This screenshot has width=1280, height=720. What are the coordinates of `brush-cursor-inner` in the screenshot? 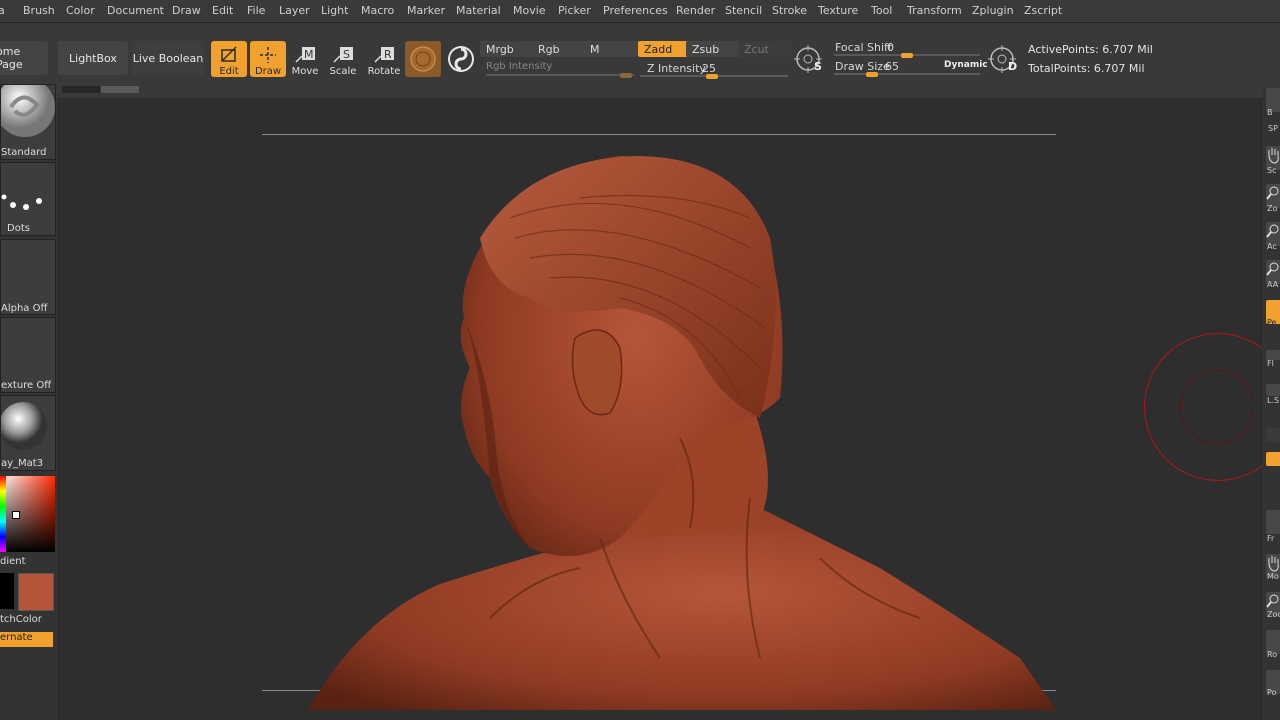 It's located at (1217, 407).